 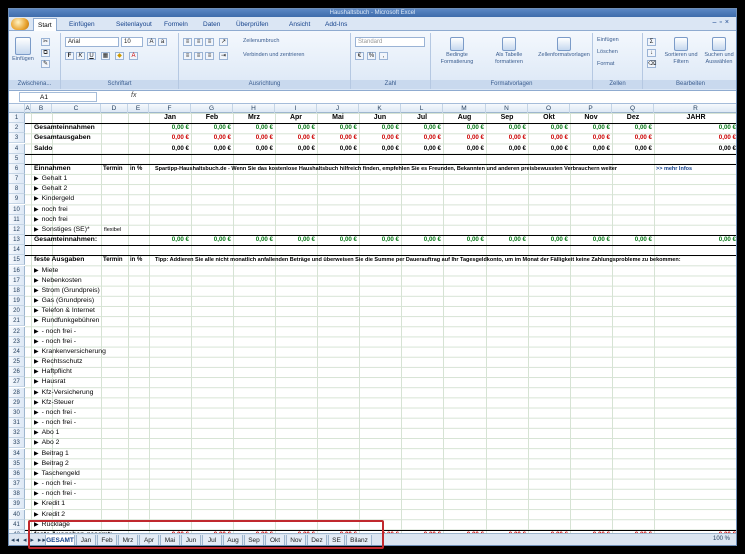 What do you see at coordinates (293, 55) in the screenshot?
I see `merge-center-button: Verbinden und zentrieren` at bounding box center [293, 55].